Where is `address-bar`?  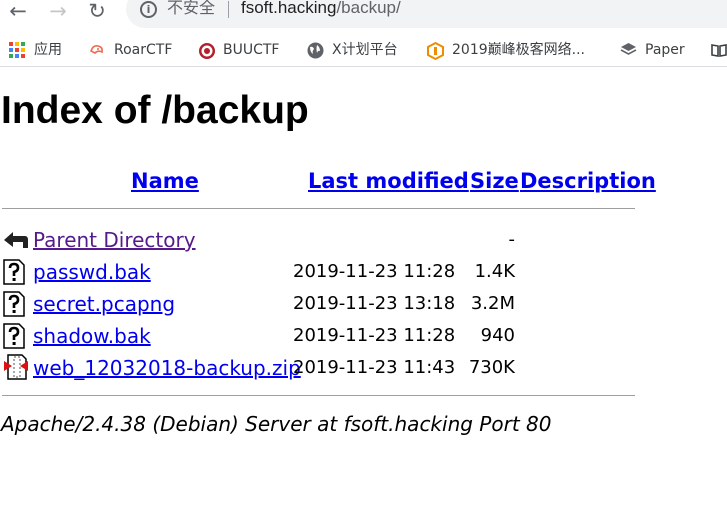
address-bar is located at coordinates (426, 14).